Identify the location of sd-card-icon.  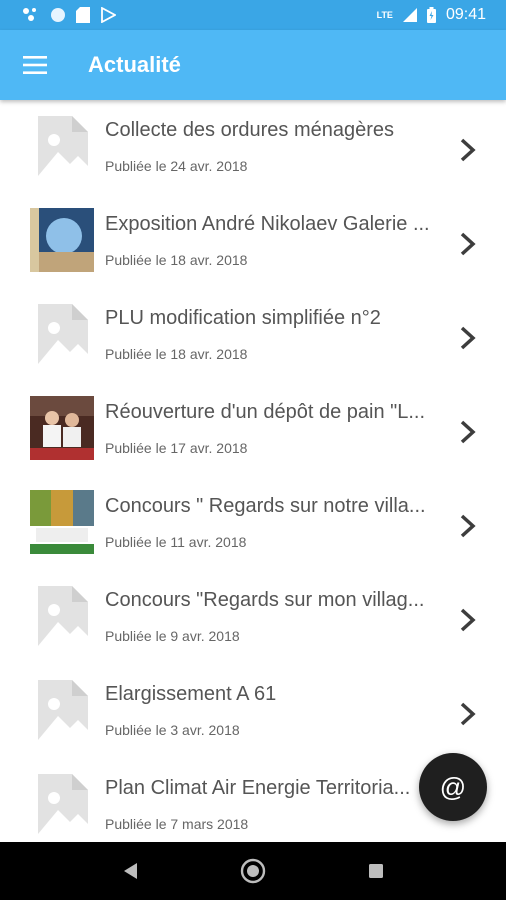
(83, 15).